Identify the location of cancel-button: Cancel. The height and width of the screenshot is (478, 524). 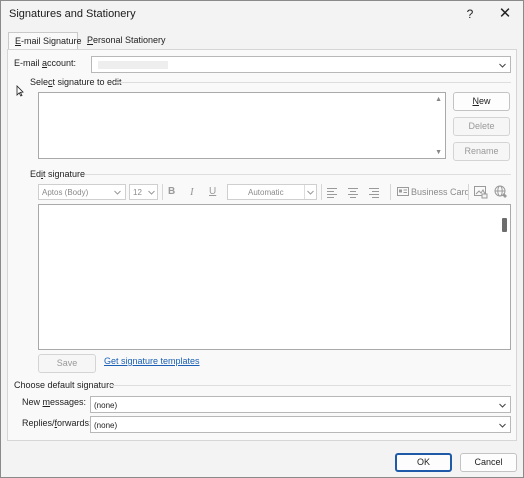
(488, 462).